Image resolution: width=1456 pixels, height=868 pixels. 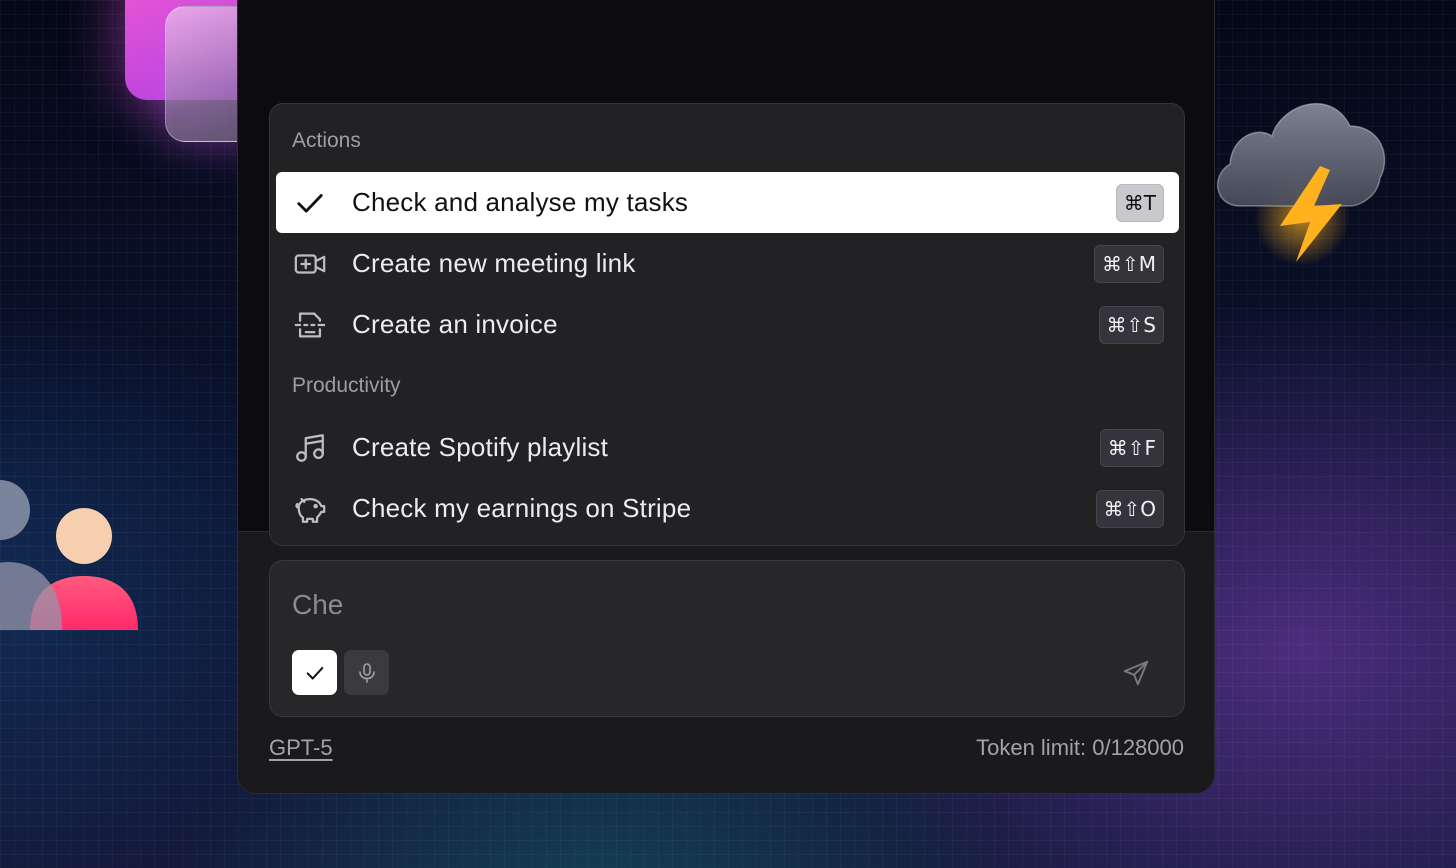 I want to click on menu-item-label: Check my earnings on Stripe, so click(x=522, y=508).